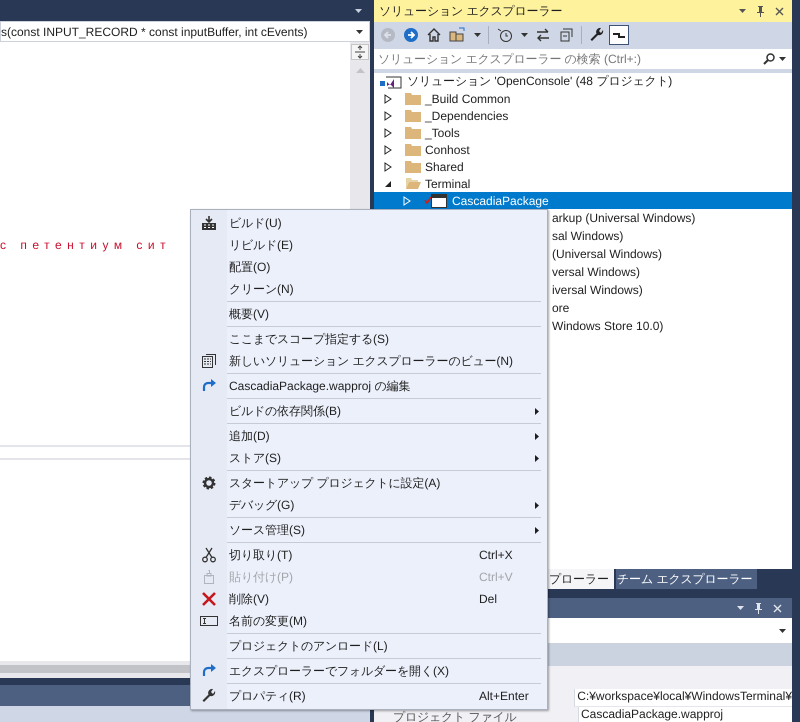  I want to click on home-icon, so click(434, 35).